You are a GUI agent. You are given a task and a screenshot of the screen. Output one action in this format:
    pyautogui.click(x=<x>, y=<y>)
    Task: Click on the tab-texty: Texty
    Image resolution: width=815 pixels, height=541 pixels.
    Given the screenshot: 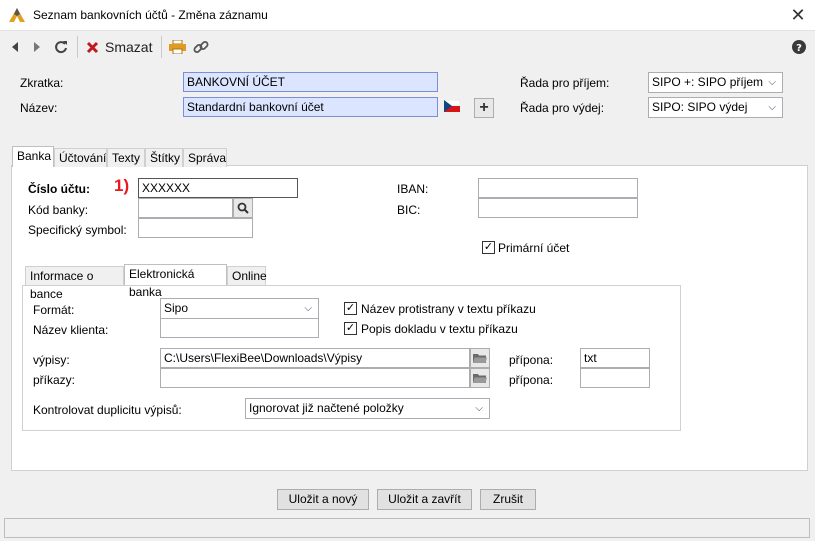 What is the action you would take?
    pyautogui.click(x=126, y=157)
    